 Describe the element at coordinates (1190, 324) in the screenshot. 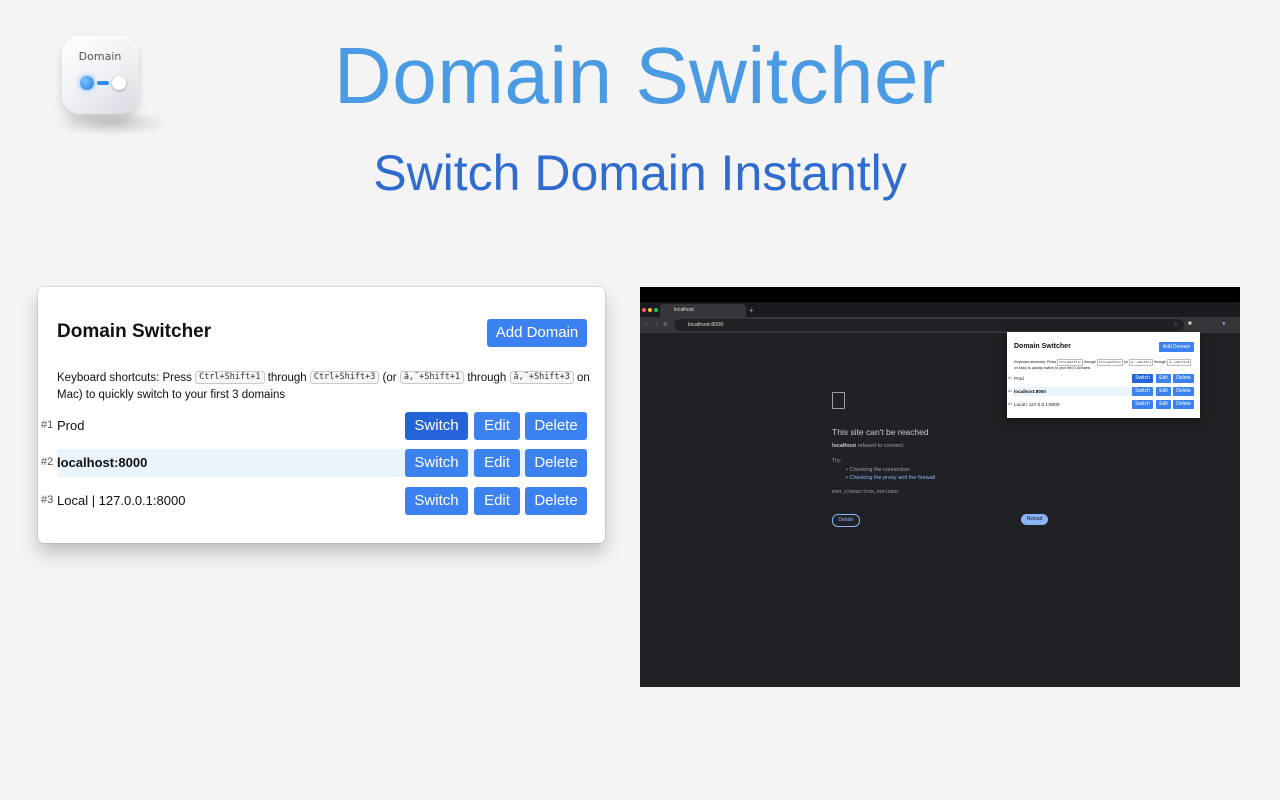

I see `extension-icon: ■` at that location.